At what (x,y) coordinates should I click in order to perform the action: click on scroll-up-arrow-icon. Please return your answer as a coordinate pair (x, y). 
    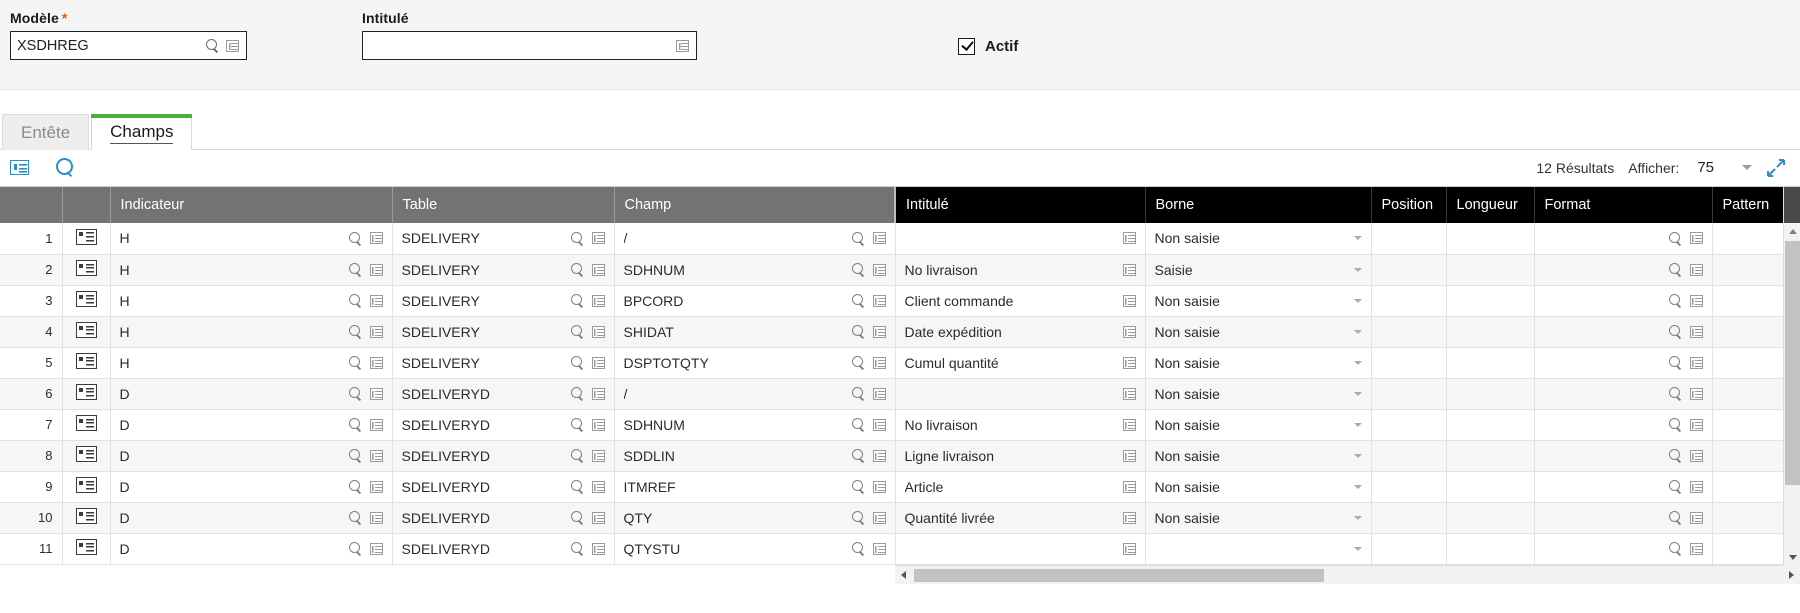
    Looking at the image, I should click on (1792, 231).